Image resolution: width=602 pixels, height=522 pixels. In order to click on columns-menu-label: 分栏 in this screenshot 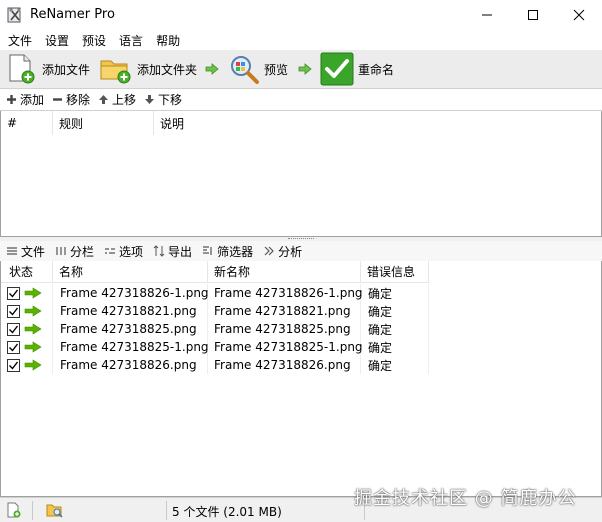, I will do `click(82, 251)`.